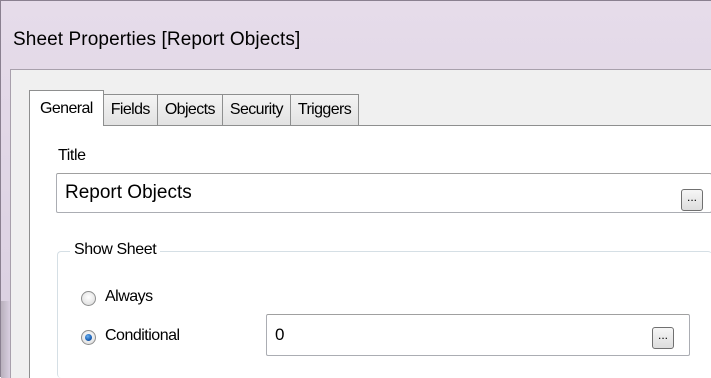  What do you see at coordinates (478, 335) in the screenshot?
I see `conditional-expression-field: 0` at bounding box center [478, 335].